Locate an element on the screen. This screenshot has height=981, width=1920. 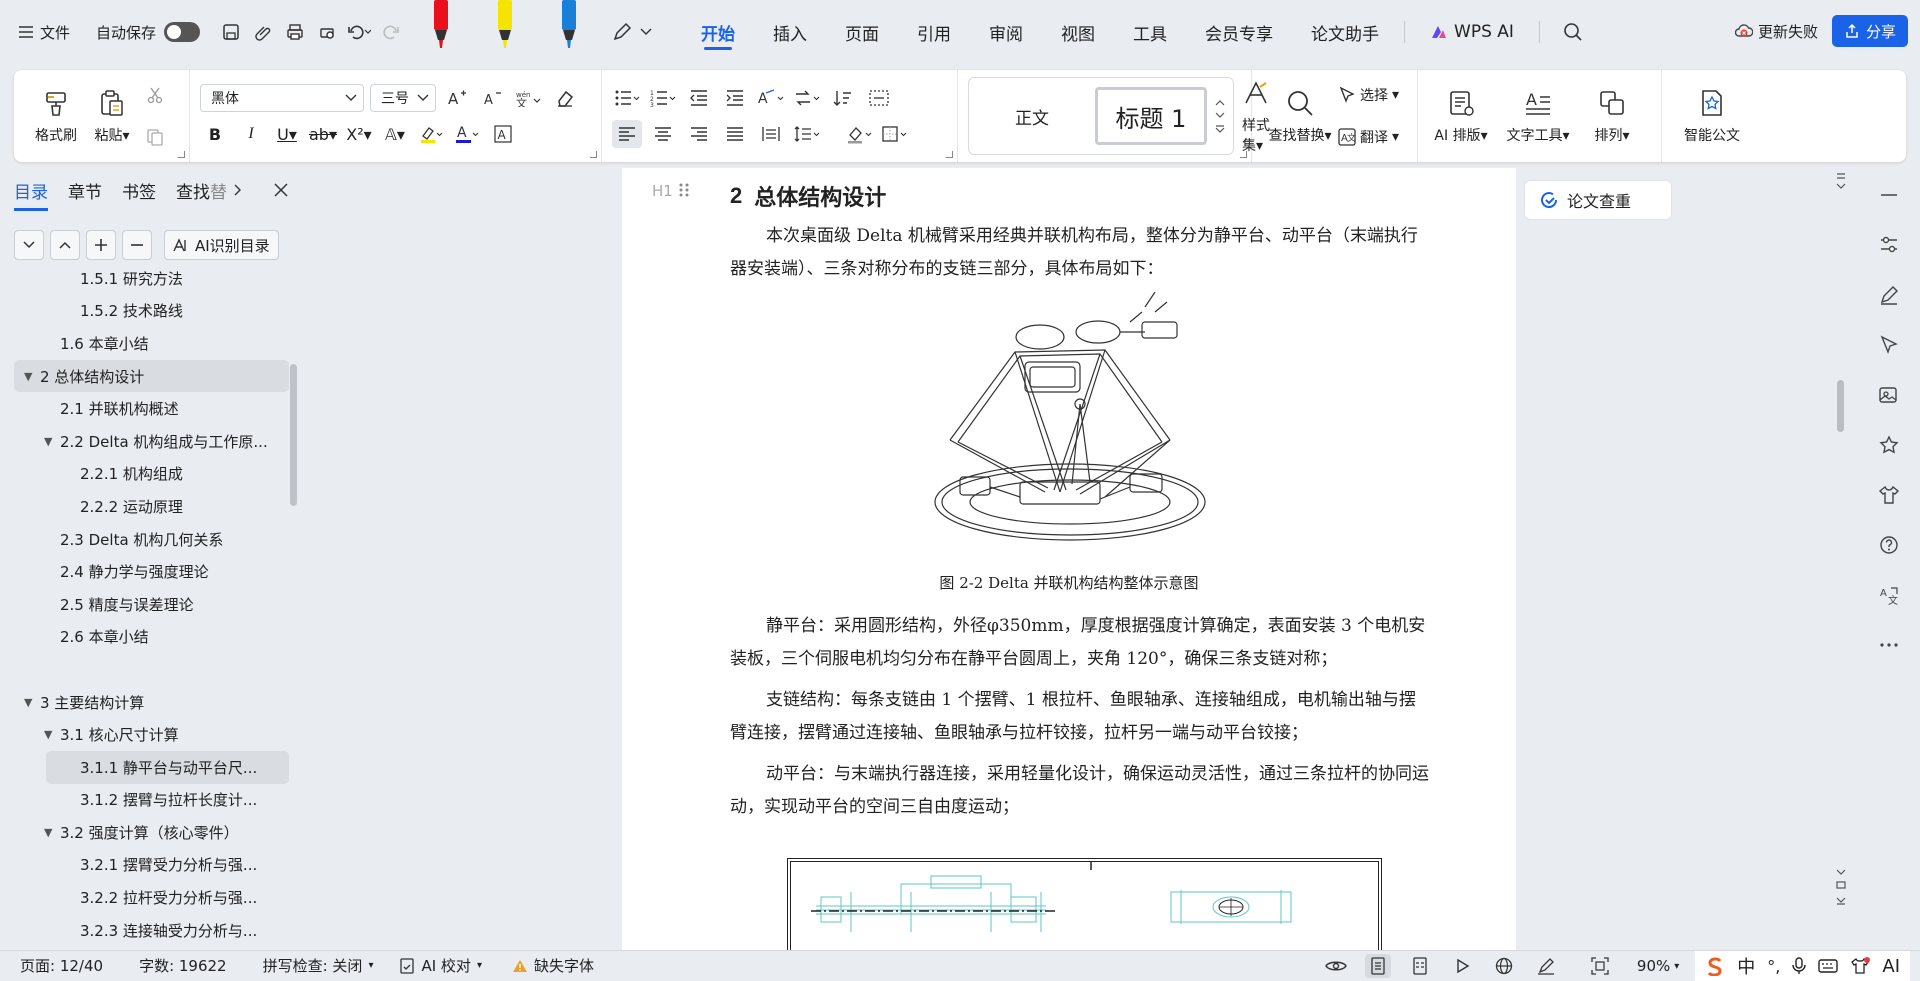
select-button: 选择 ▾ is located at coordinates (1368, 95).